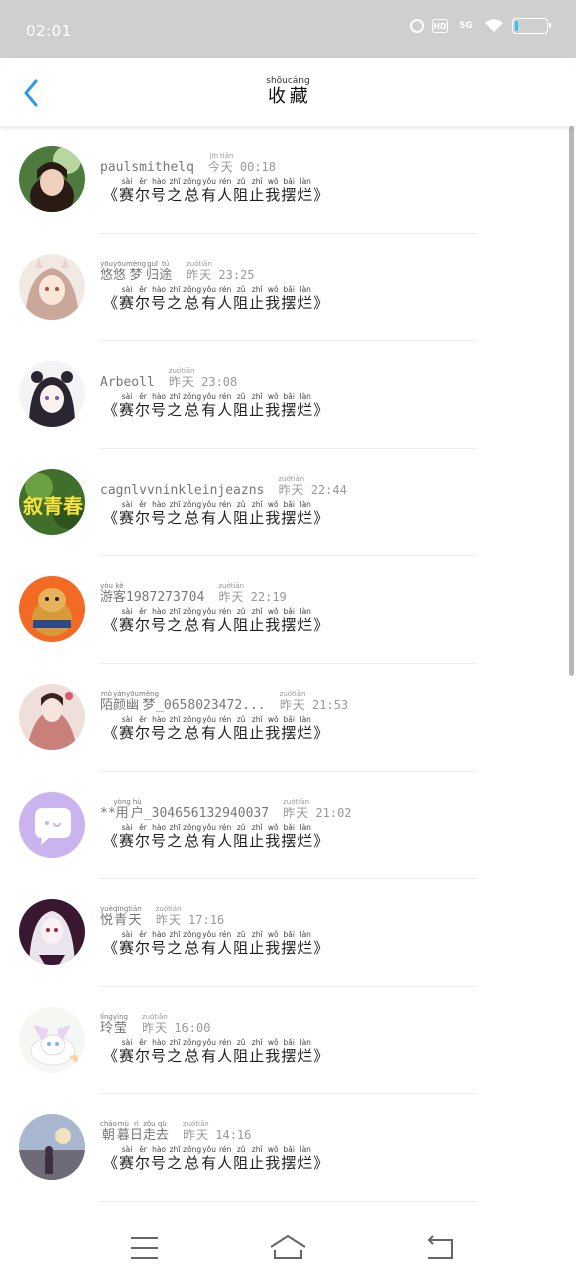  I want to click on battery-icon, so click(531, 26).